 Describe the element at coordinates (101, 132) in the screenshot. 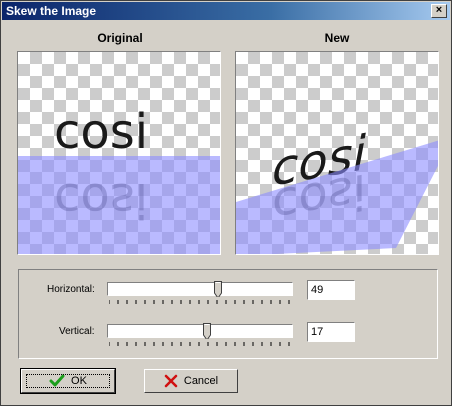

I see `original-sample-text: cosi` at that location.